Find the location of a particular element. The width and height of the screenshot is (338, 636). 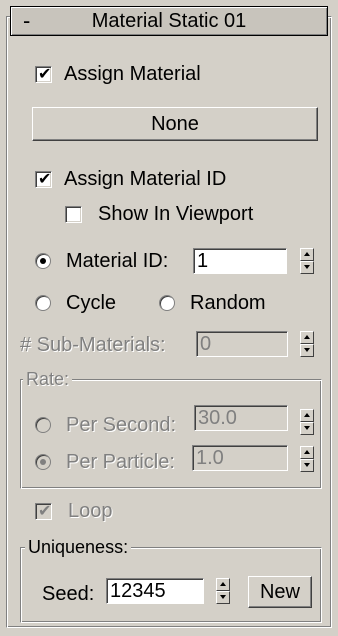

material-id-radio is located at coordinates (43, 261).